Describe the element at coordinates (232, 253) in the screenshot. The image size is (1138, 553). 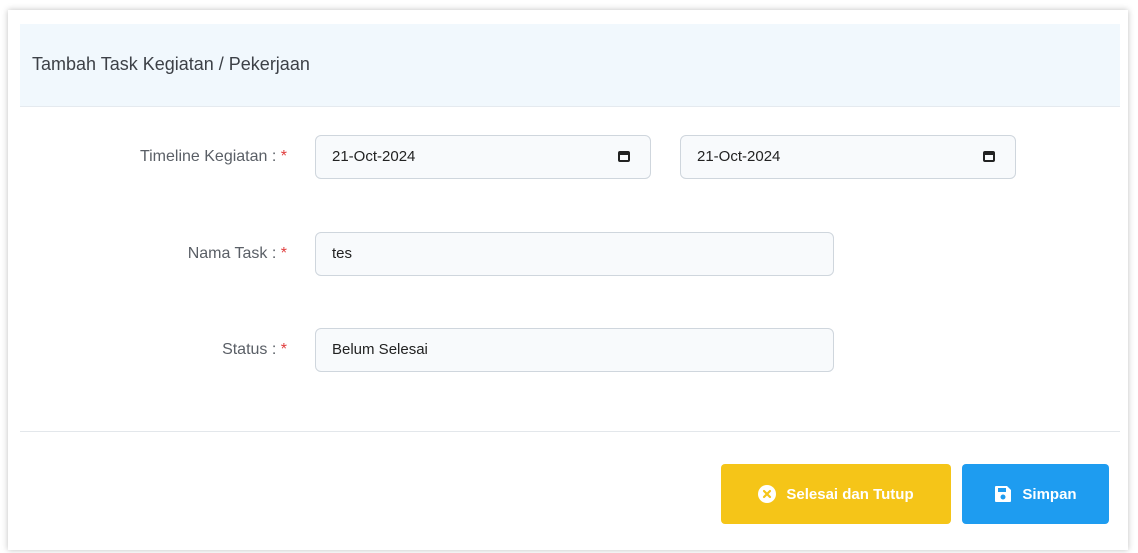
I see `task-name-label: Nama Task :` at that location.